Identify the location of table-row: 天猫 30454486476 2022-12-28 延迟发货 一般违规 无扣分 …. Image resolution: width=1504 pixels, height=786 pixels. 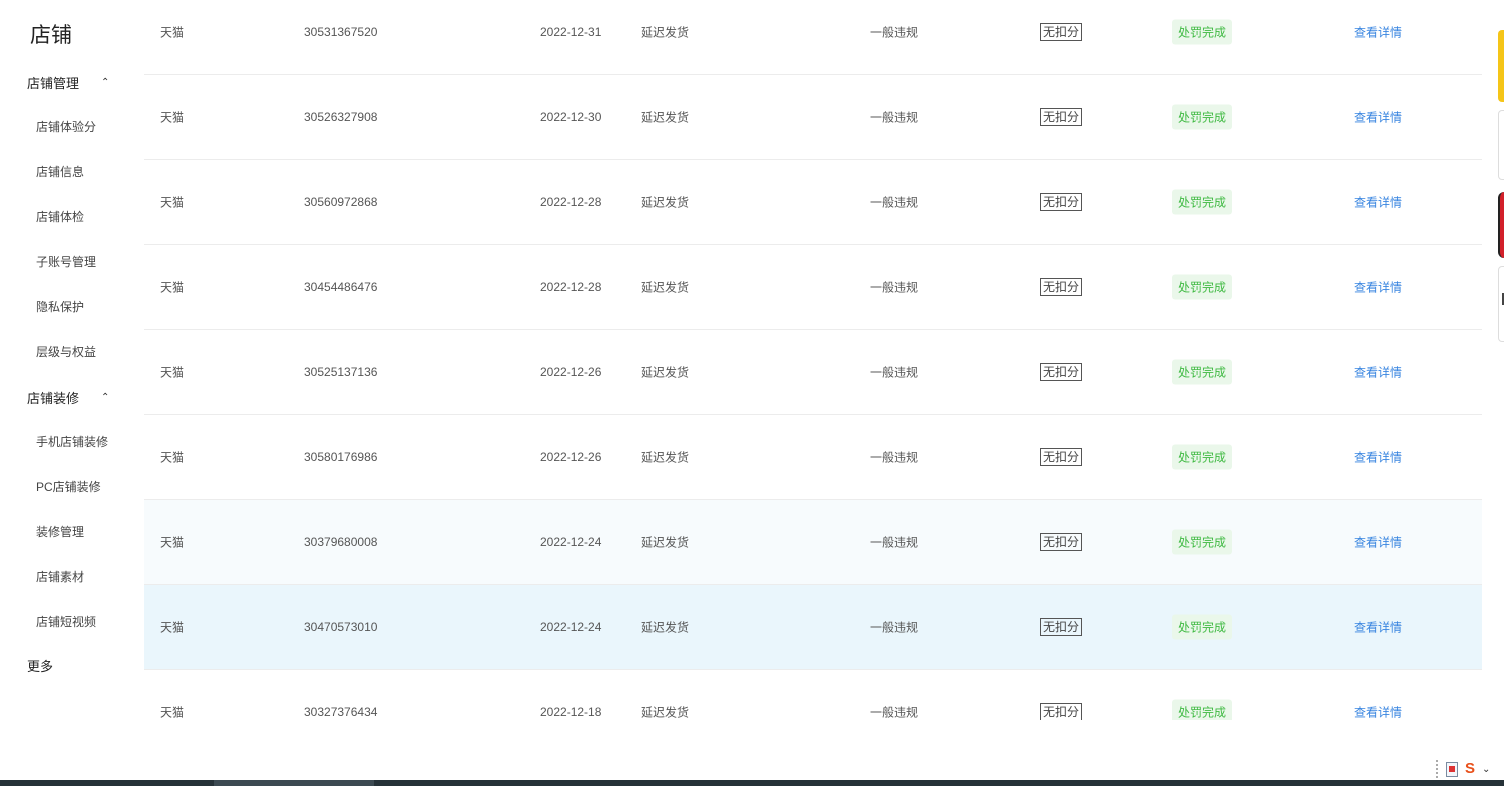
(813, 287).